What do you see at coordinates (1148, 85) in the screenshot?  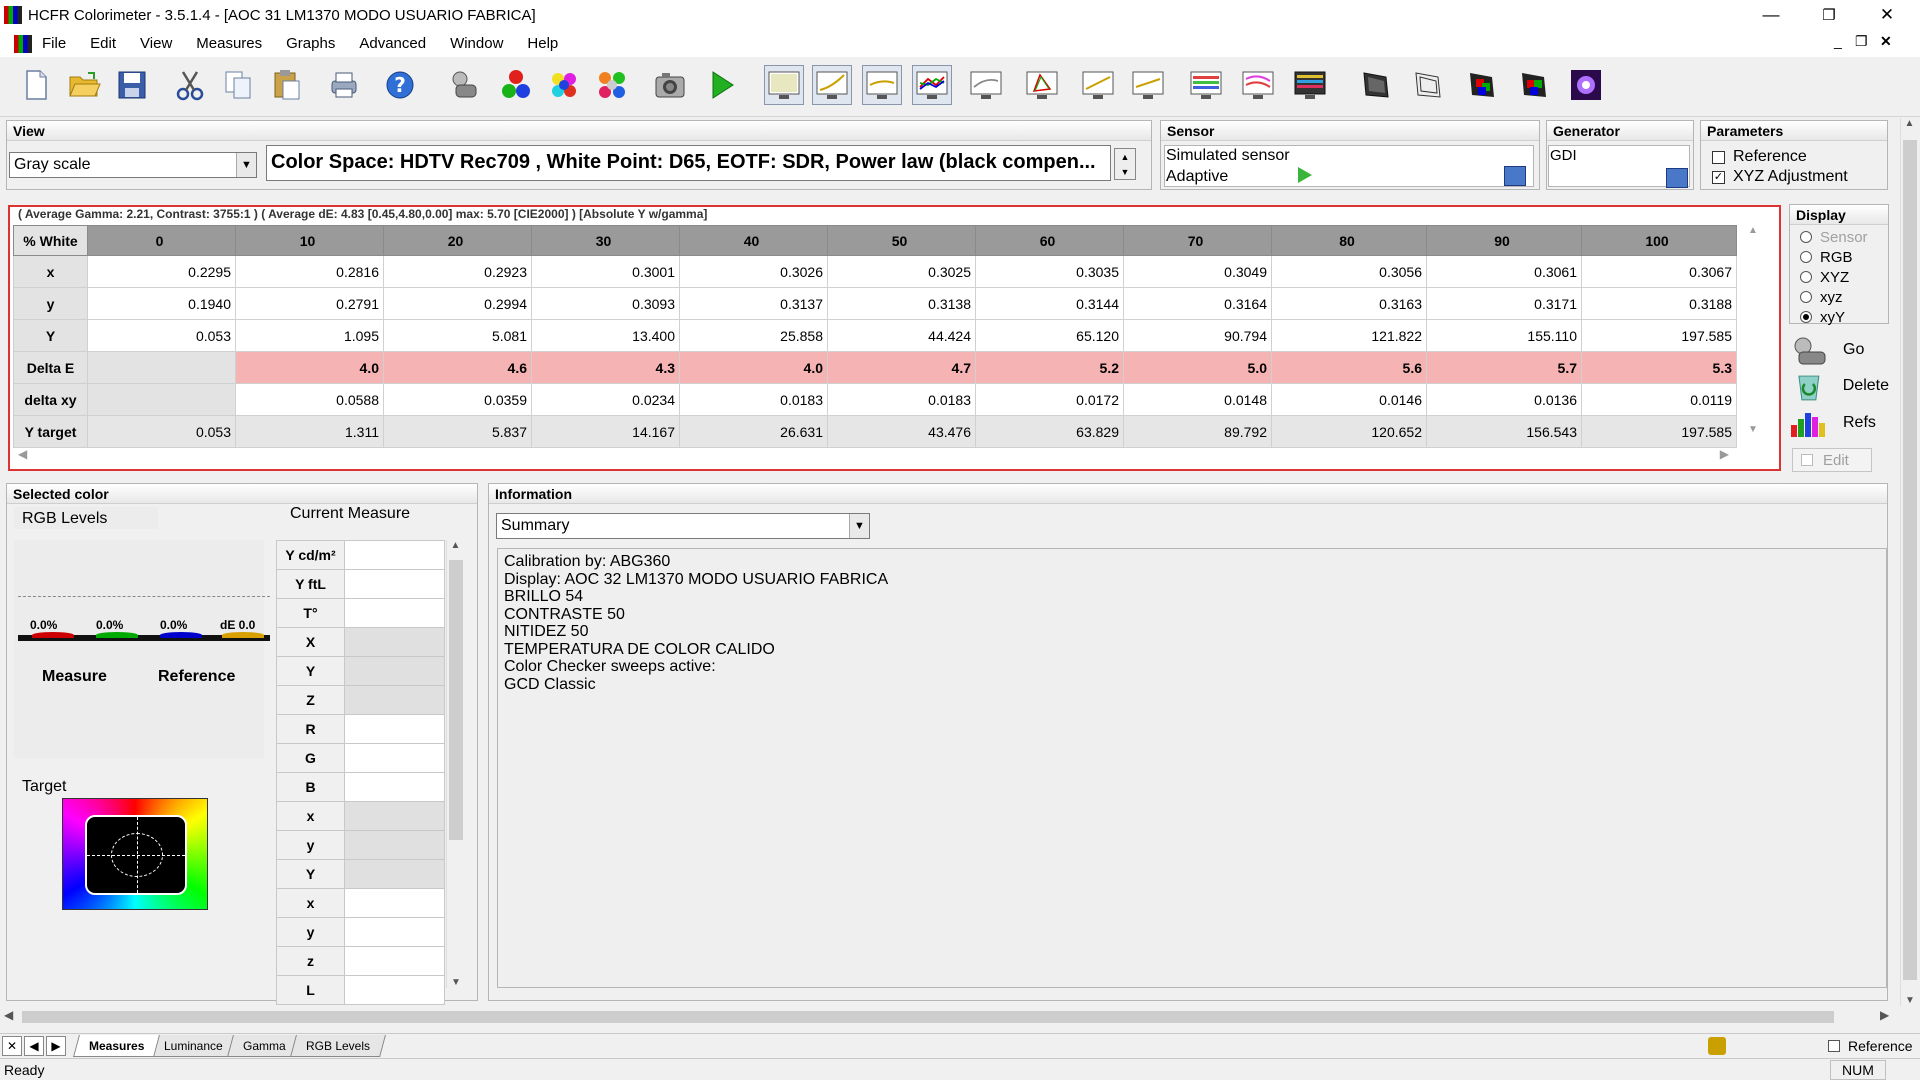 I see `near-white-graph-icon` at bounding box center [1148, 85].